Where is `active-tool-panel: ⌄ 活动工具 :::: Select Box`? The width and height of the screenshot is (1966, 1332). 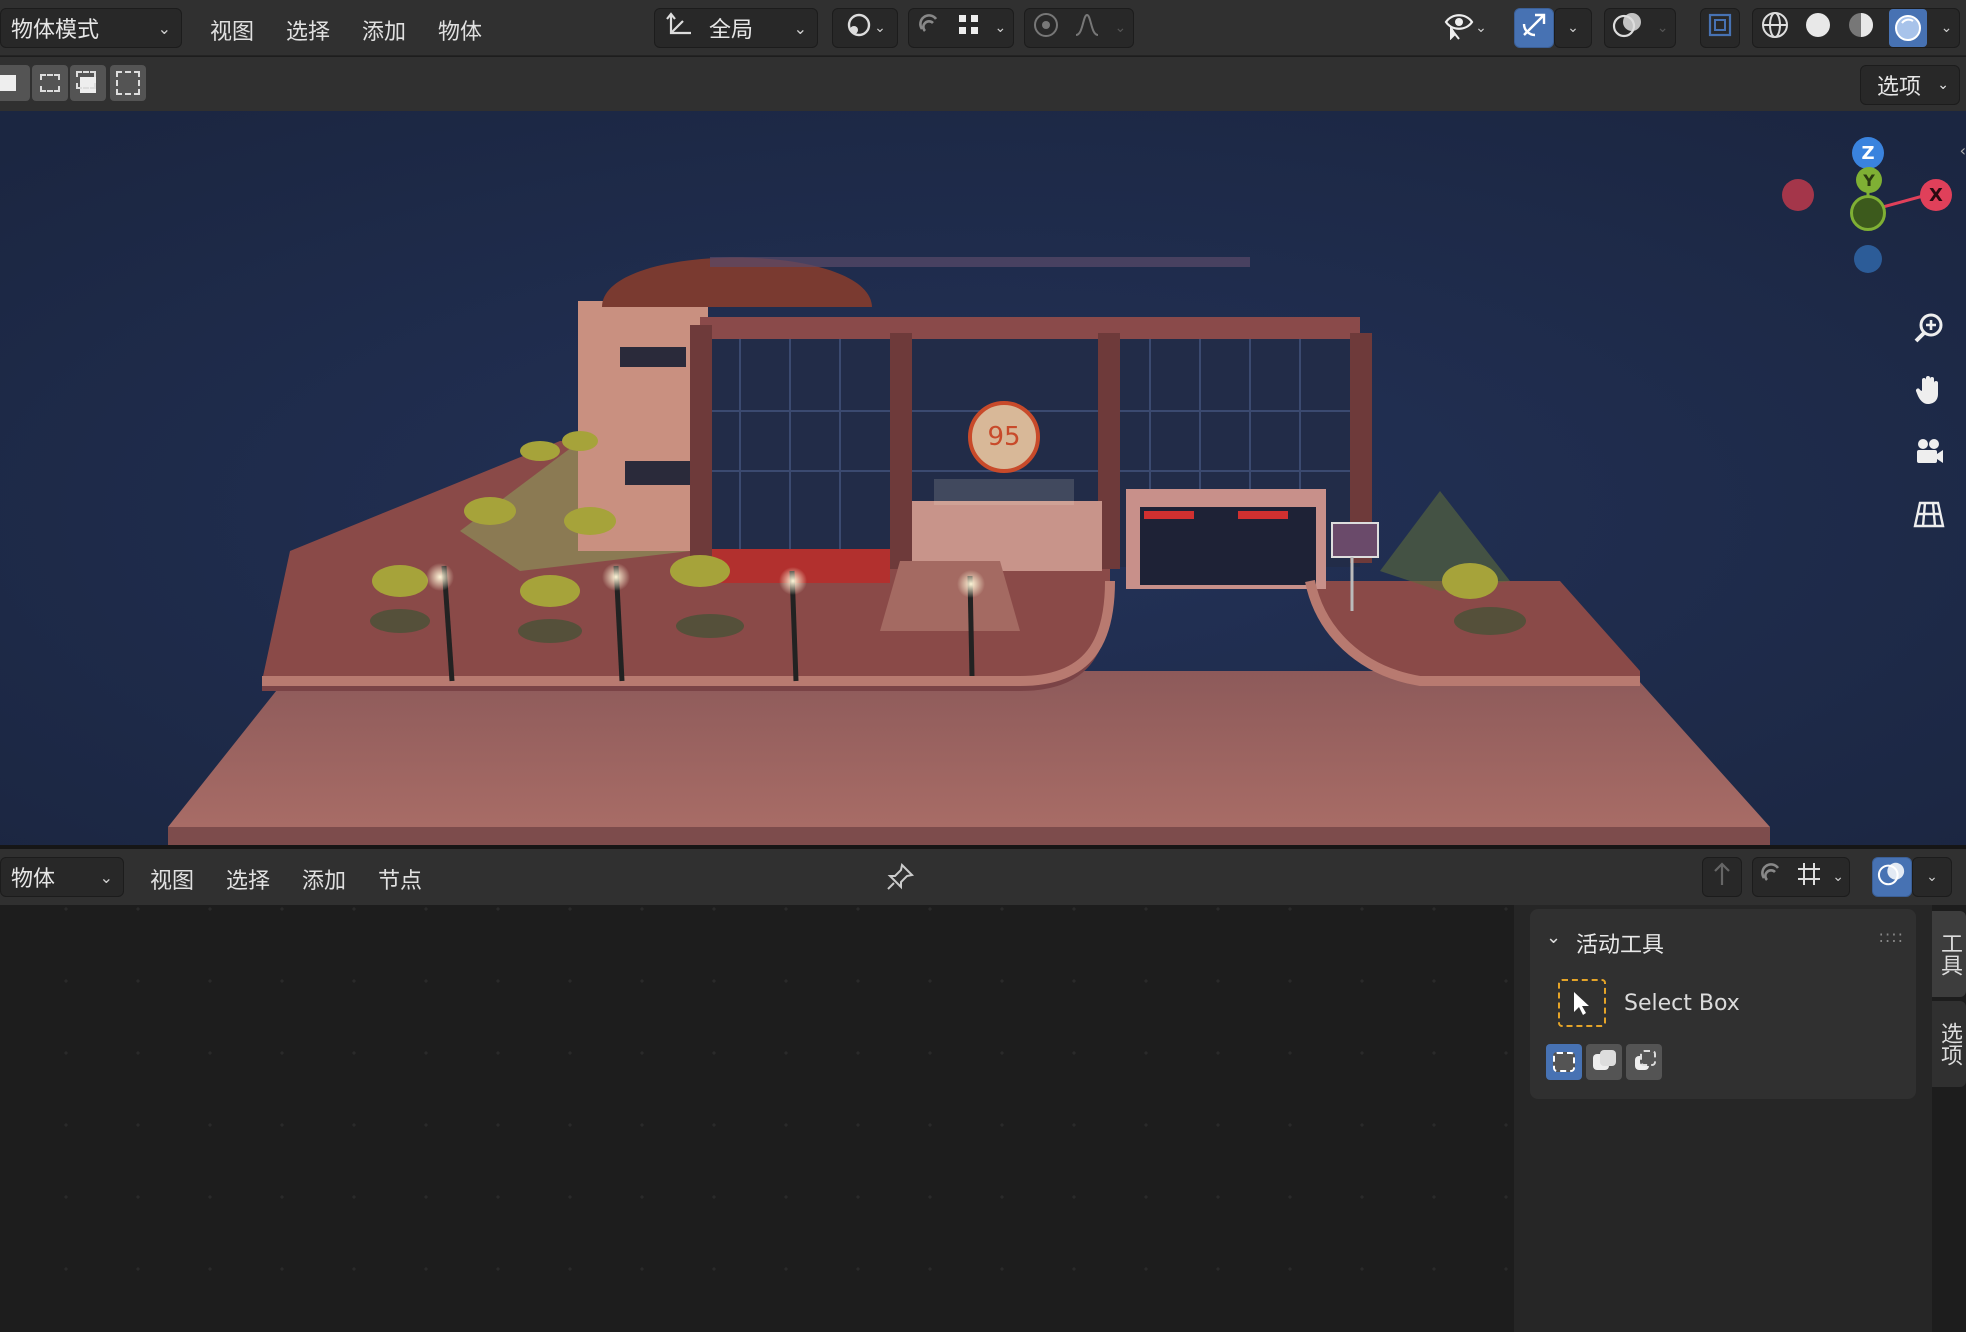 active-tool-panel: ⌄ 活动工具 :::: Select Box is located at coordinates (1723, 1004).